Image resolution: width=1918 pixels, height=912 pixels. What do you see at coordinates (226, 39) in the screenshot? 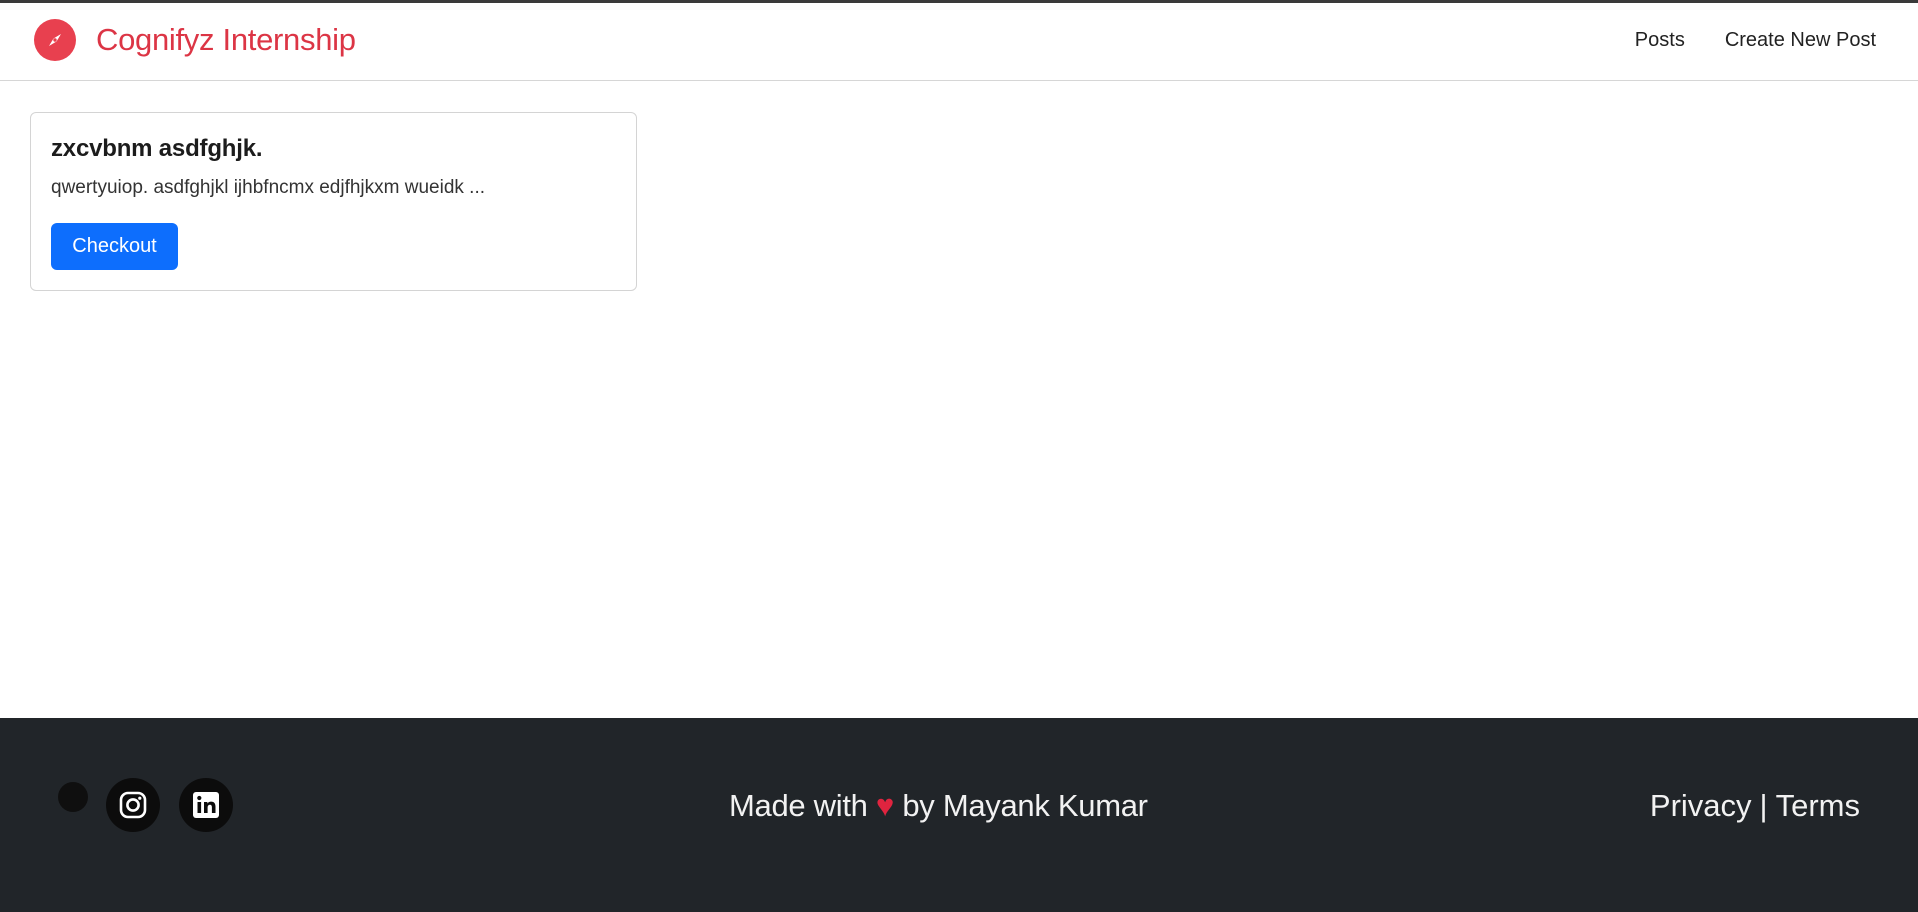
I see `brand-name: Cognifyz Internship` at bounding box center [226, 39].